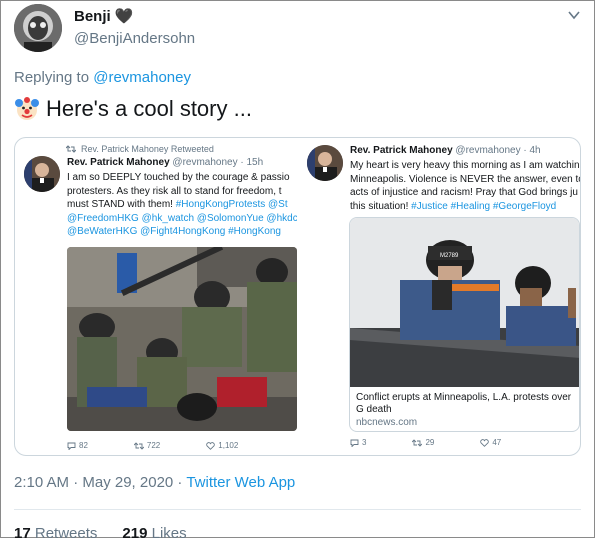 This screenshot has width=595, height=538. What do you see at coordinates (134, 38) in the screenshot?
I see `author-handle: @BenjiAndersohn` at bounding box center [134, 38].